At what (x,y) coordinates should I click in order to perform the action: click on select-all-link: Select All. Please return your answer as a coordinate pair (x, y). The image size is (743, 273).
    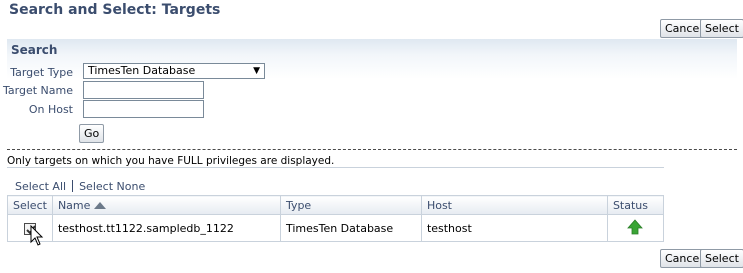
    Looking at the image, I should click on (40, 186).